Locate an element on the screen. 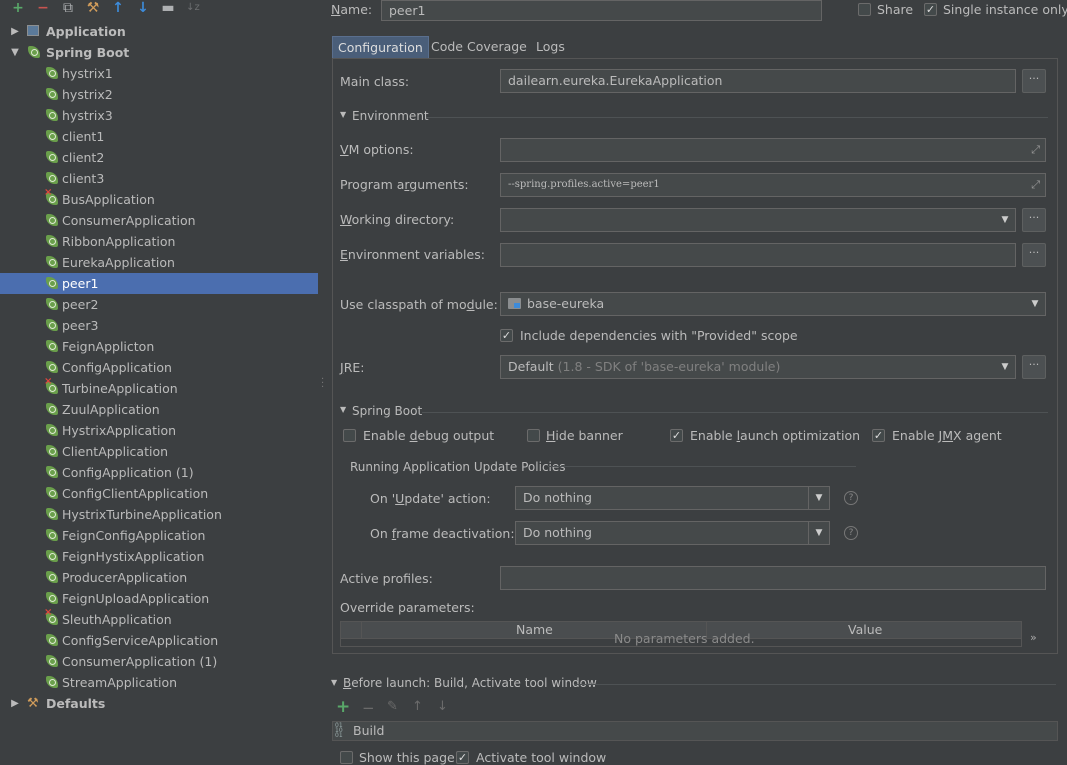 This screenshot has width=1067, height=765. tree-item-zuulapplication: ZuulApplication is located at coordinates (159, 409).